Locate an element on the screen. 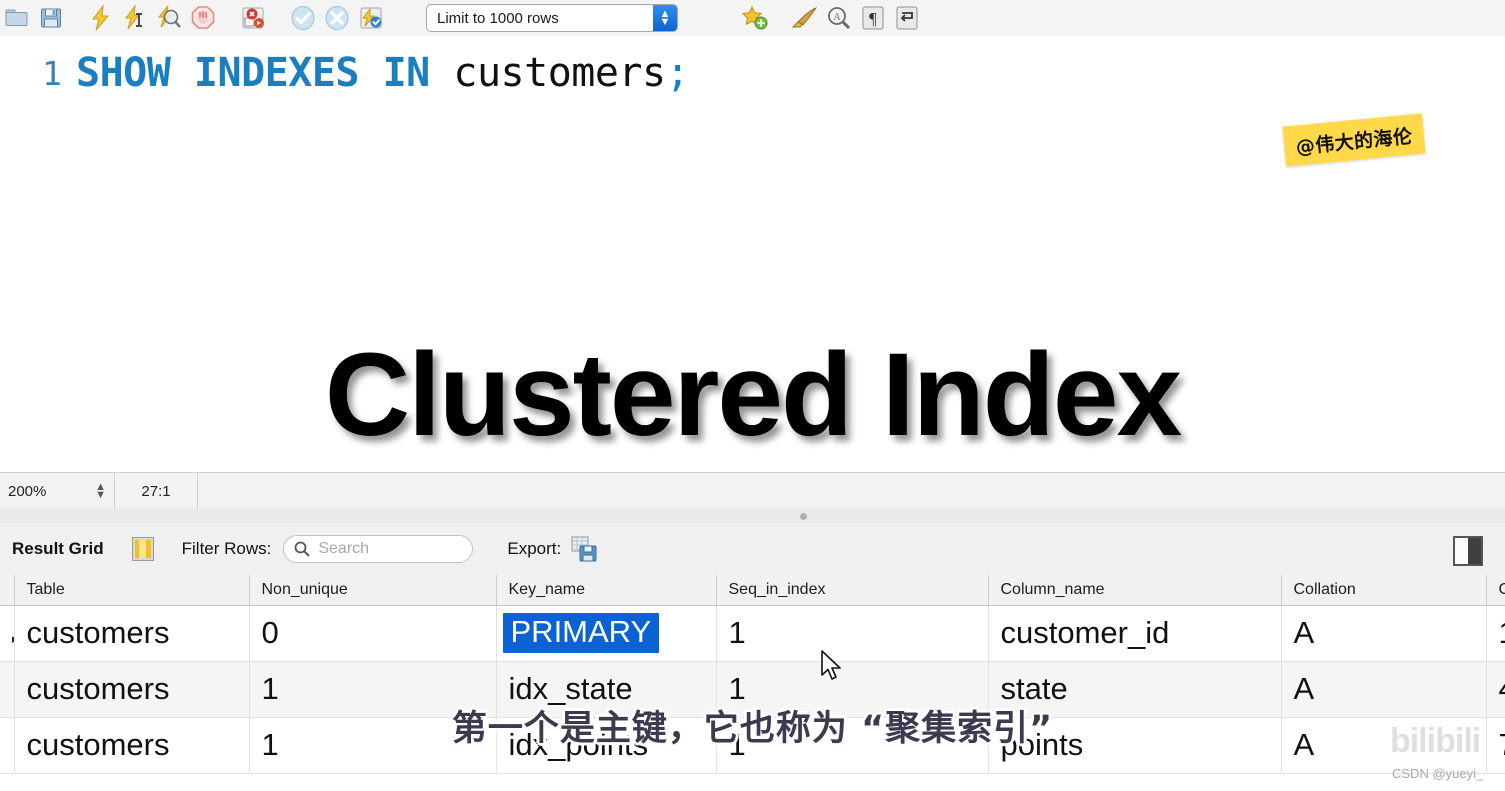  toggle-wrapping-icon is located at coordinates (907, 18).